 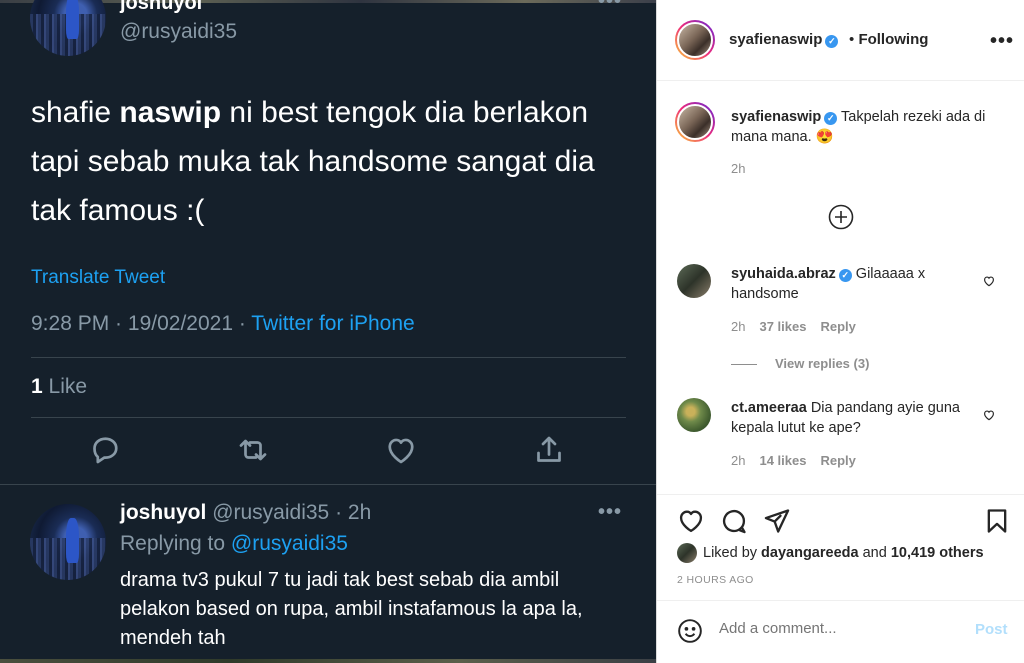 What do you see at coordinates (769, 408) in the screenshot?
I see `comment-username: ct.ameeraa` at bounding box center [769, 408].